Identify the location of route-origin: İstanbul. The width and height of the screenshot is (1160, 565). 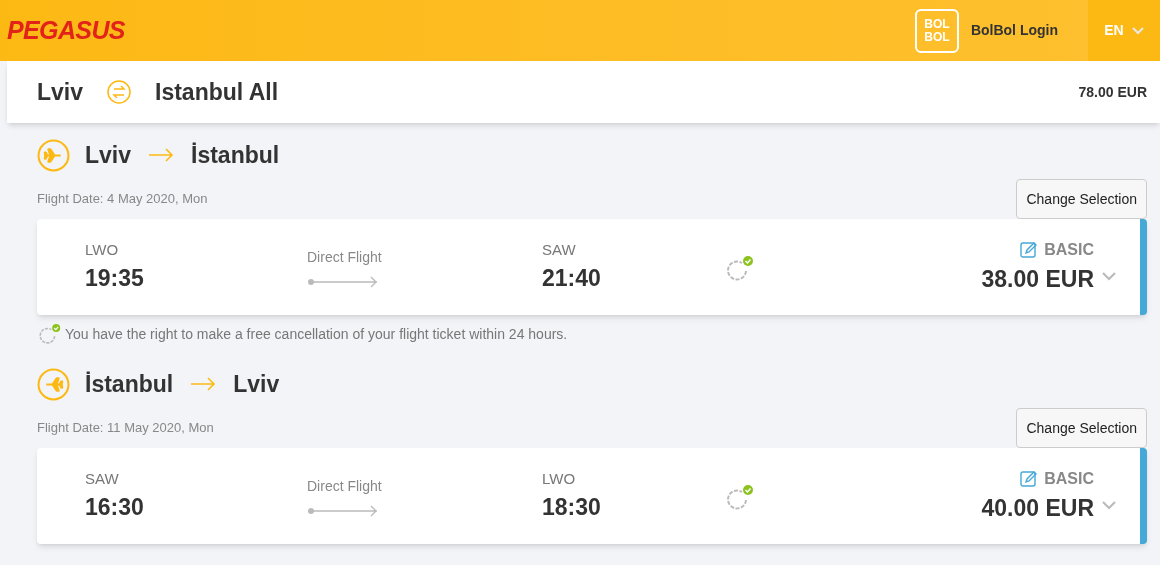
(129, 384).